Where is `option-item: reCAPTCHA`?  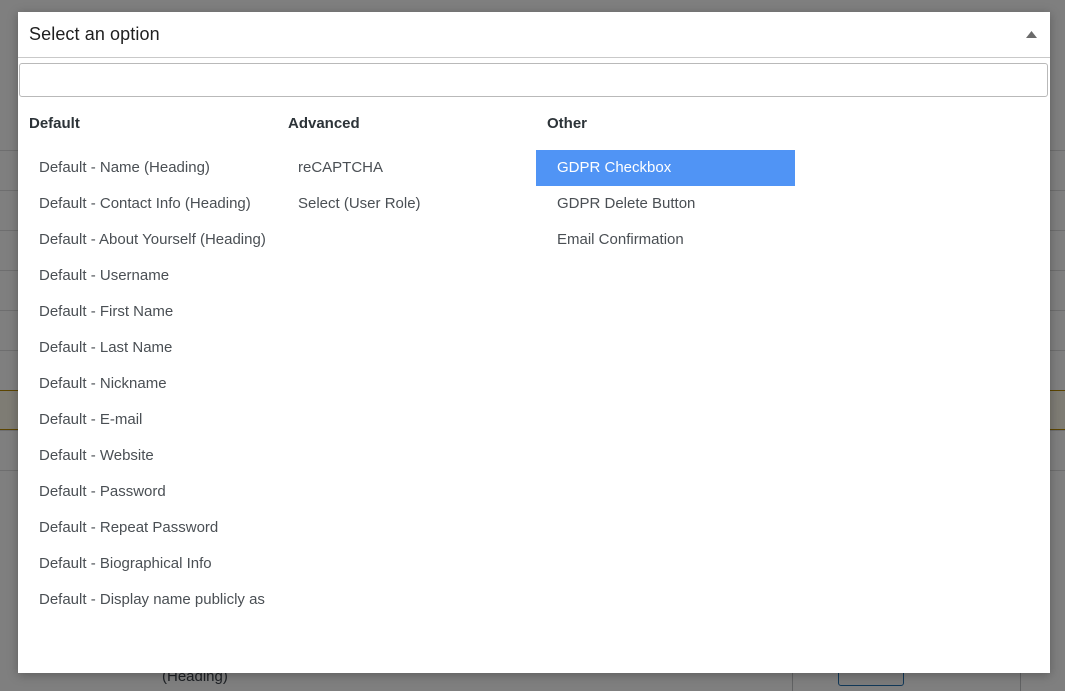 option-item: reCAPTCHA is located at coordinates (406, 168).